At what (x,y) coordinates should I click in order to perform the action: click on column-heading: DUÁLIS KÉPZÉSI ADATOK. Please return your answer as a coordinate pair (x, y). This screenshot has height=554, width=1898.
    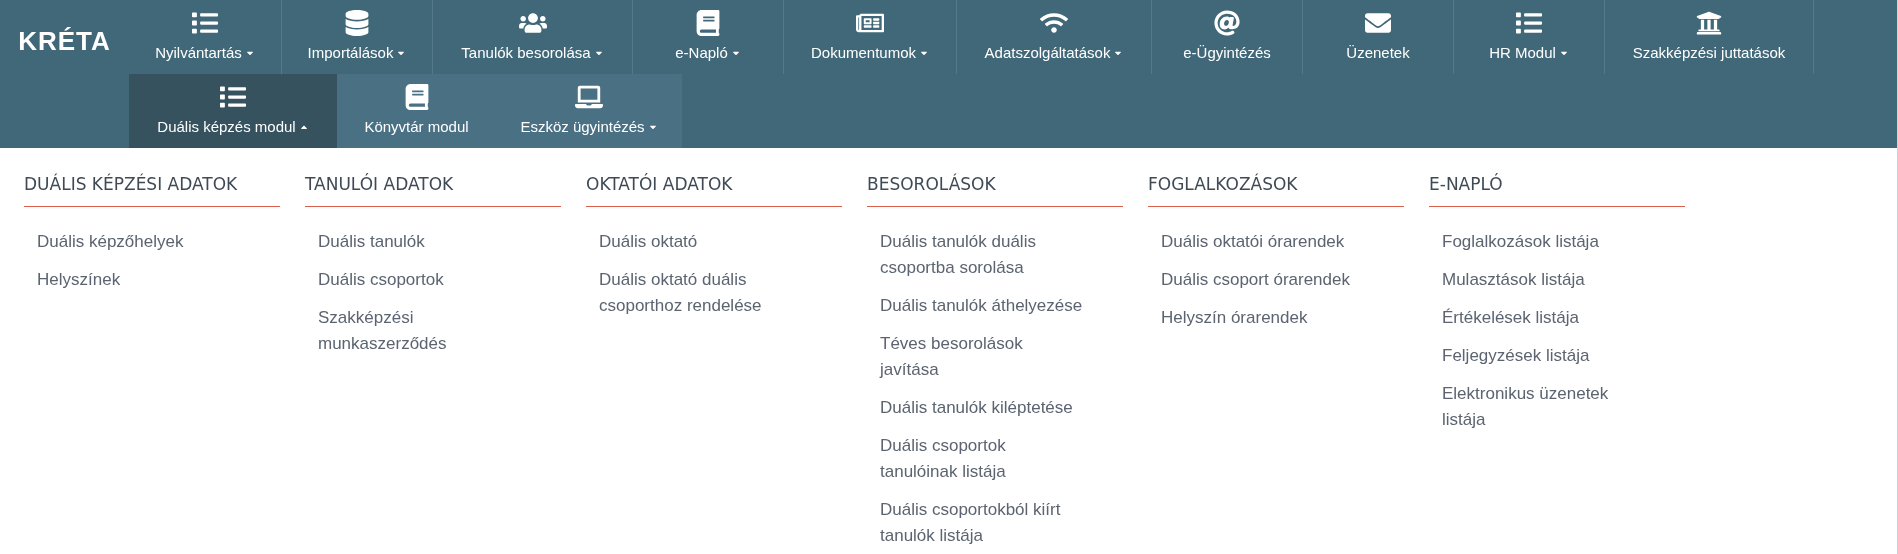
    Looking at the image, I should click on (152, 189).